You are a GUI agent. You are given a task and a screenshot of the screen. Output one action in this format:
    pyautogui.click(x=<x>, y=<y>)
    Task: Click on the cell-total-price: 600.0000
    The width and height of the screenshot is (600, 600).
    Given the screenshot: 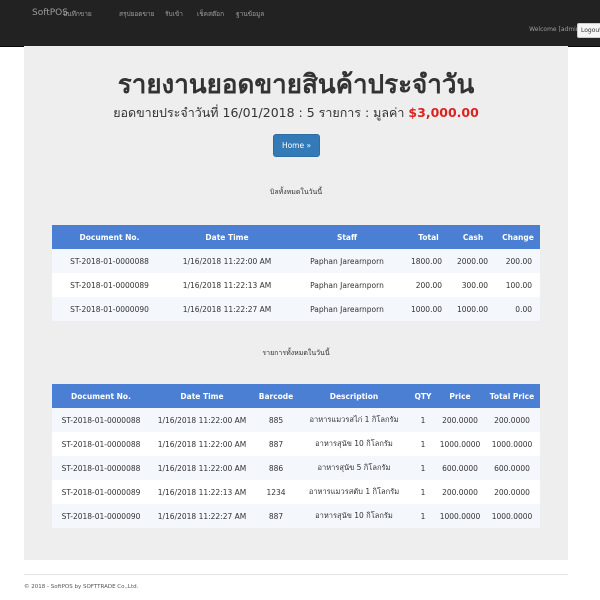 What is the action you would take?
    pyautogui.click(x=512, y=468)
    